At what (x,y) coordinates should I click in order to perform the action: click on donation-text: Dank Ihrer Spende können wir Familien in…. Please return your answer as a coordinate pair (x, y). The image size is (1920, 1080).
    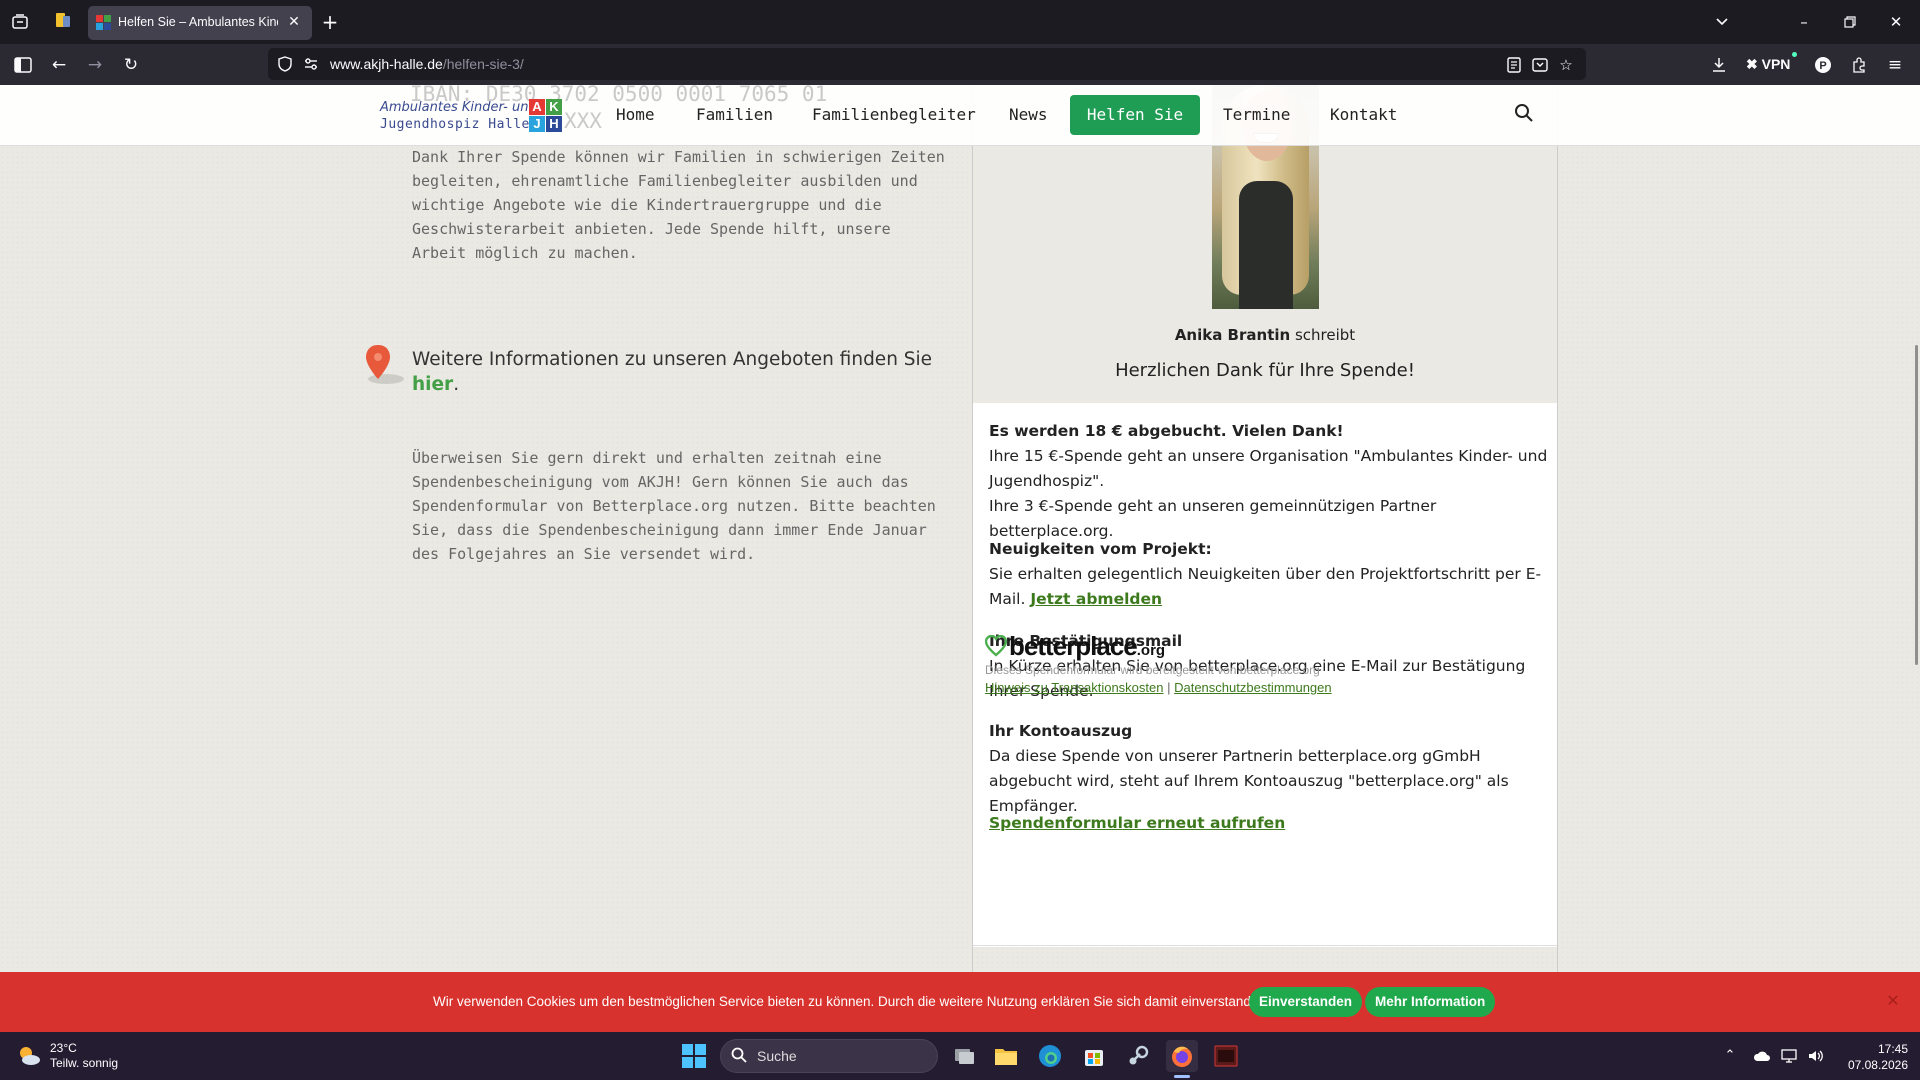
    Looking at the image, I should click on (678, 205).